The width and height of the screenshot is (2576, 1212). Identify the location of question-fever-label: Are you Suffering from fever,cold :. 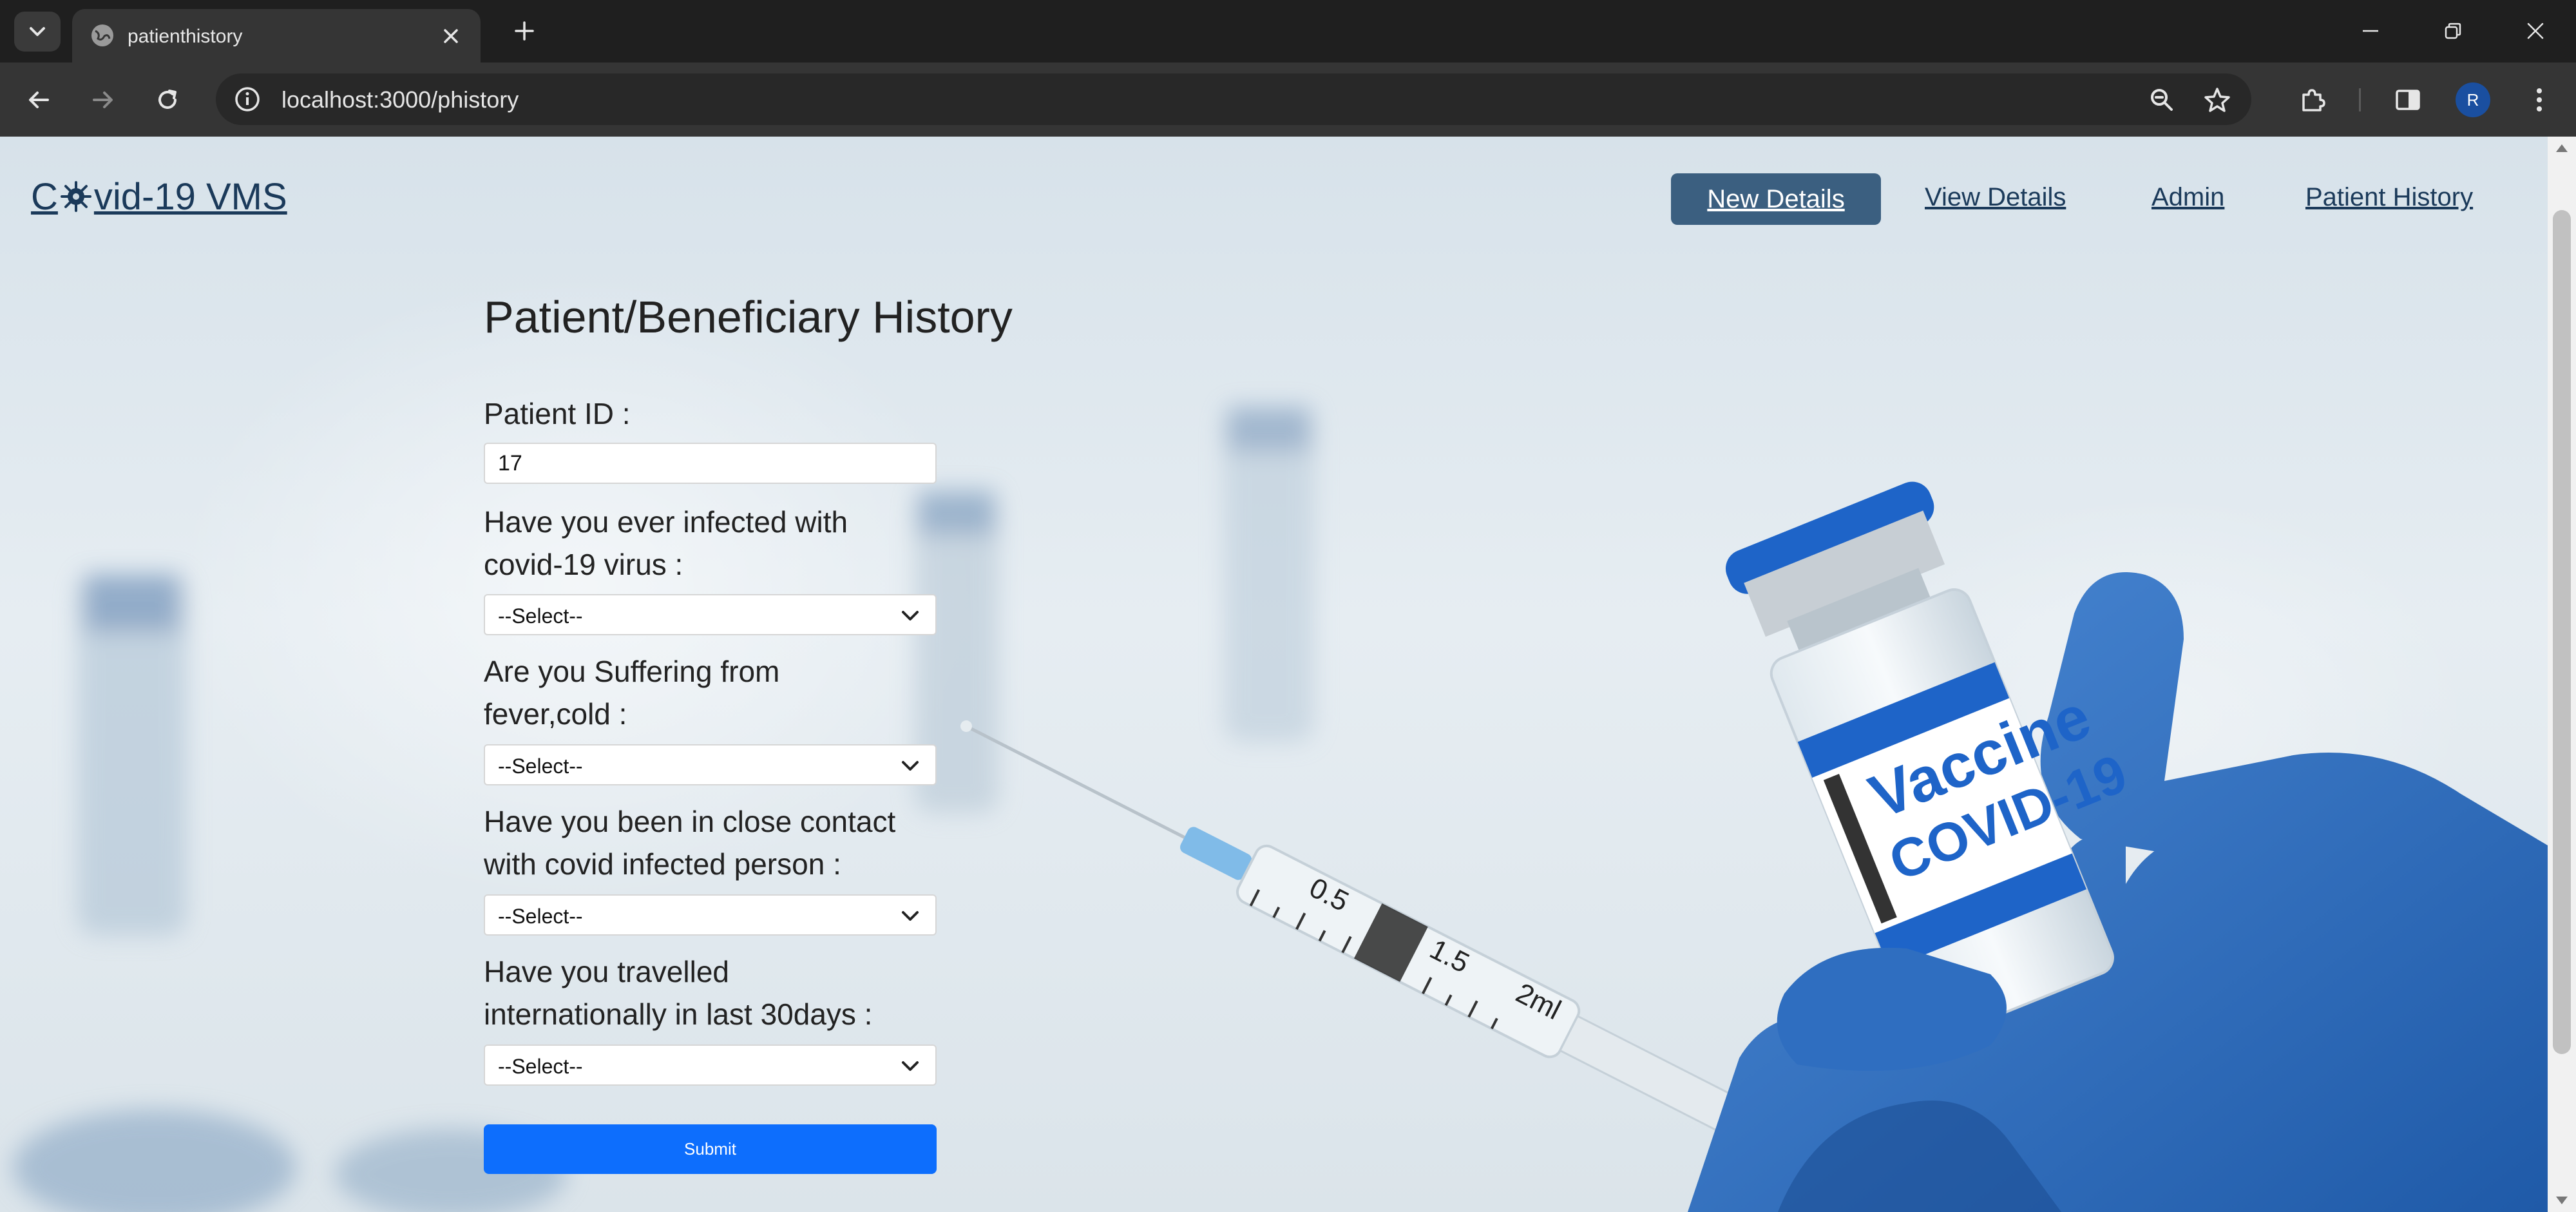
(728, 693).